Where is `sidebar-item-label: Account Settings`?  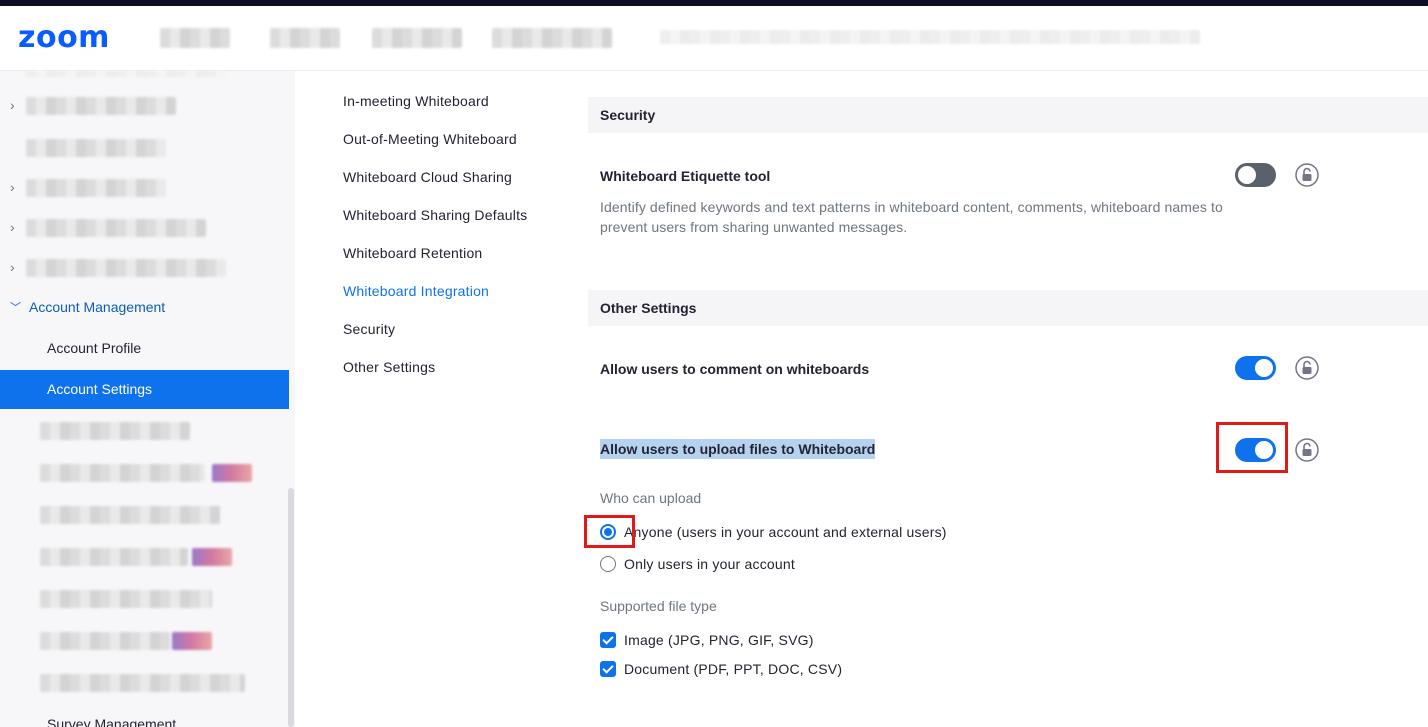 sidebar-item-label: Account Settings is located at coordinates (100, 389).